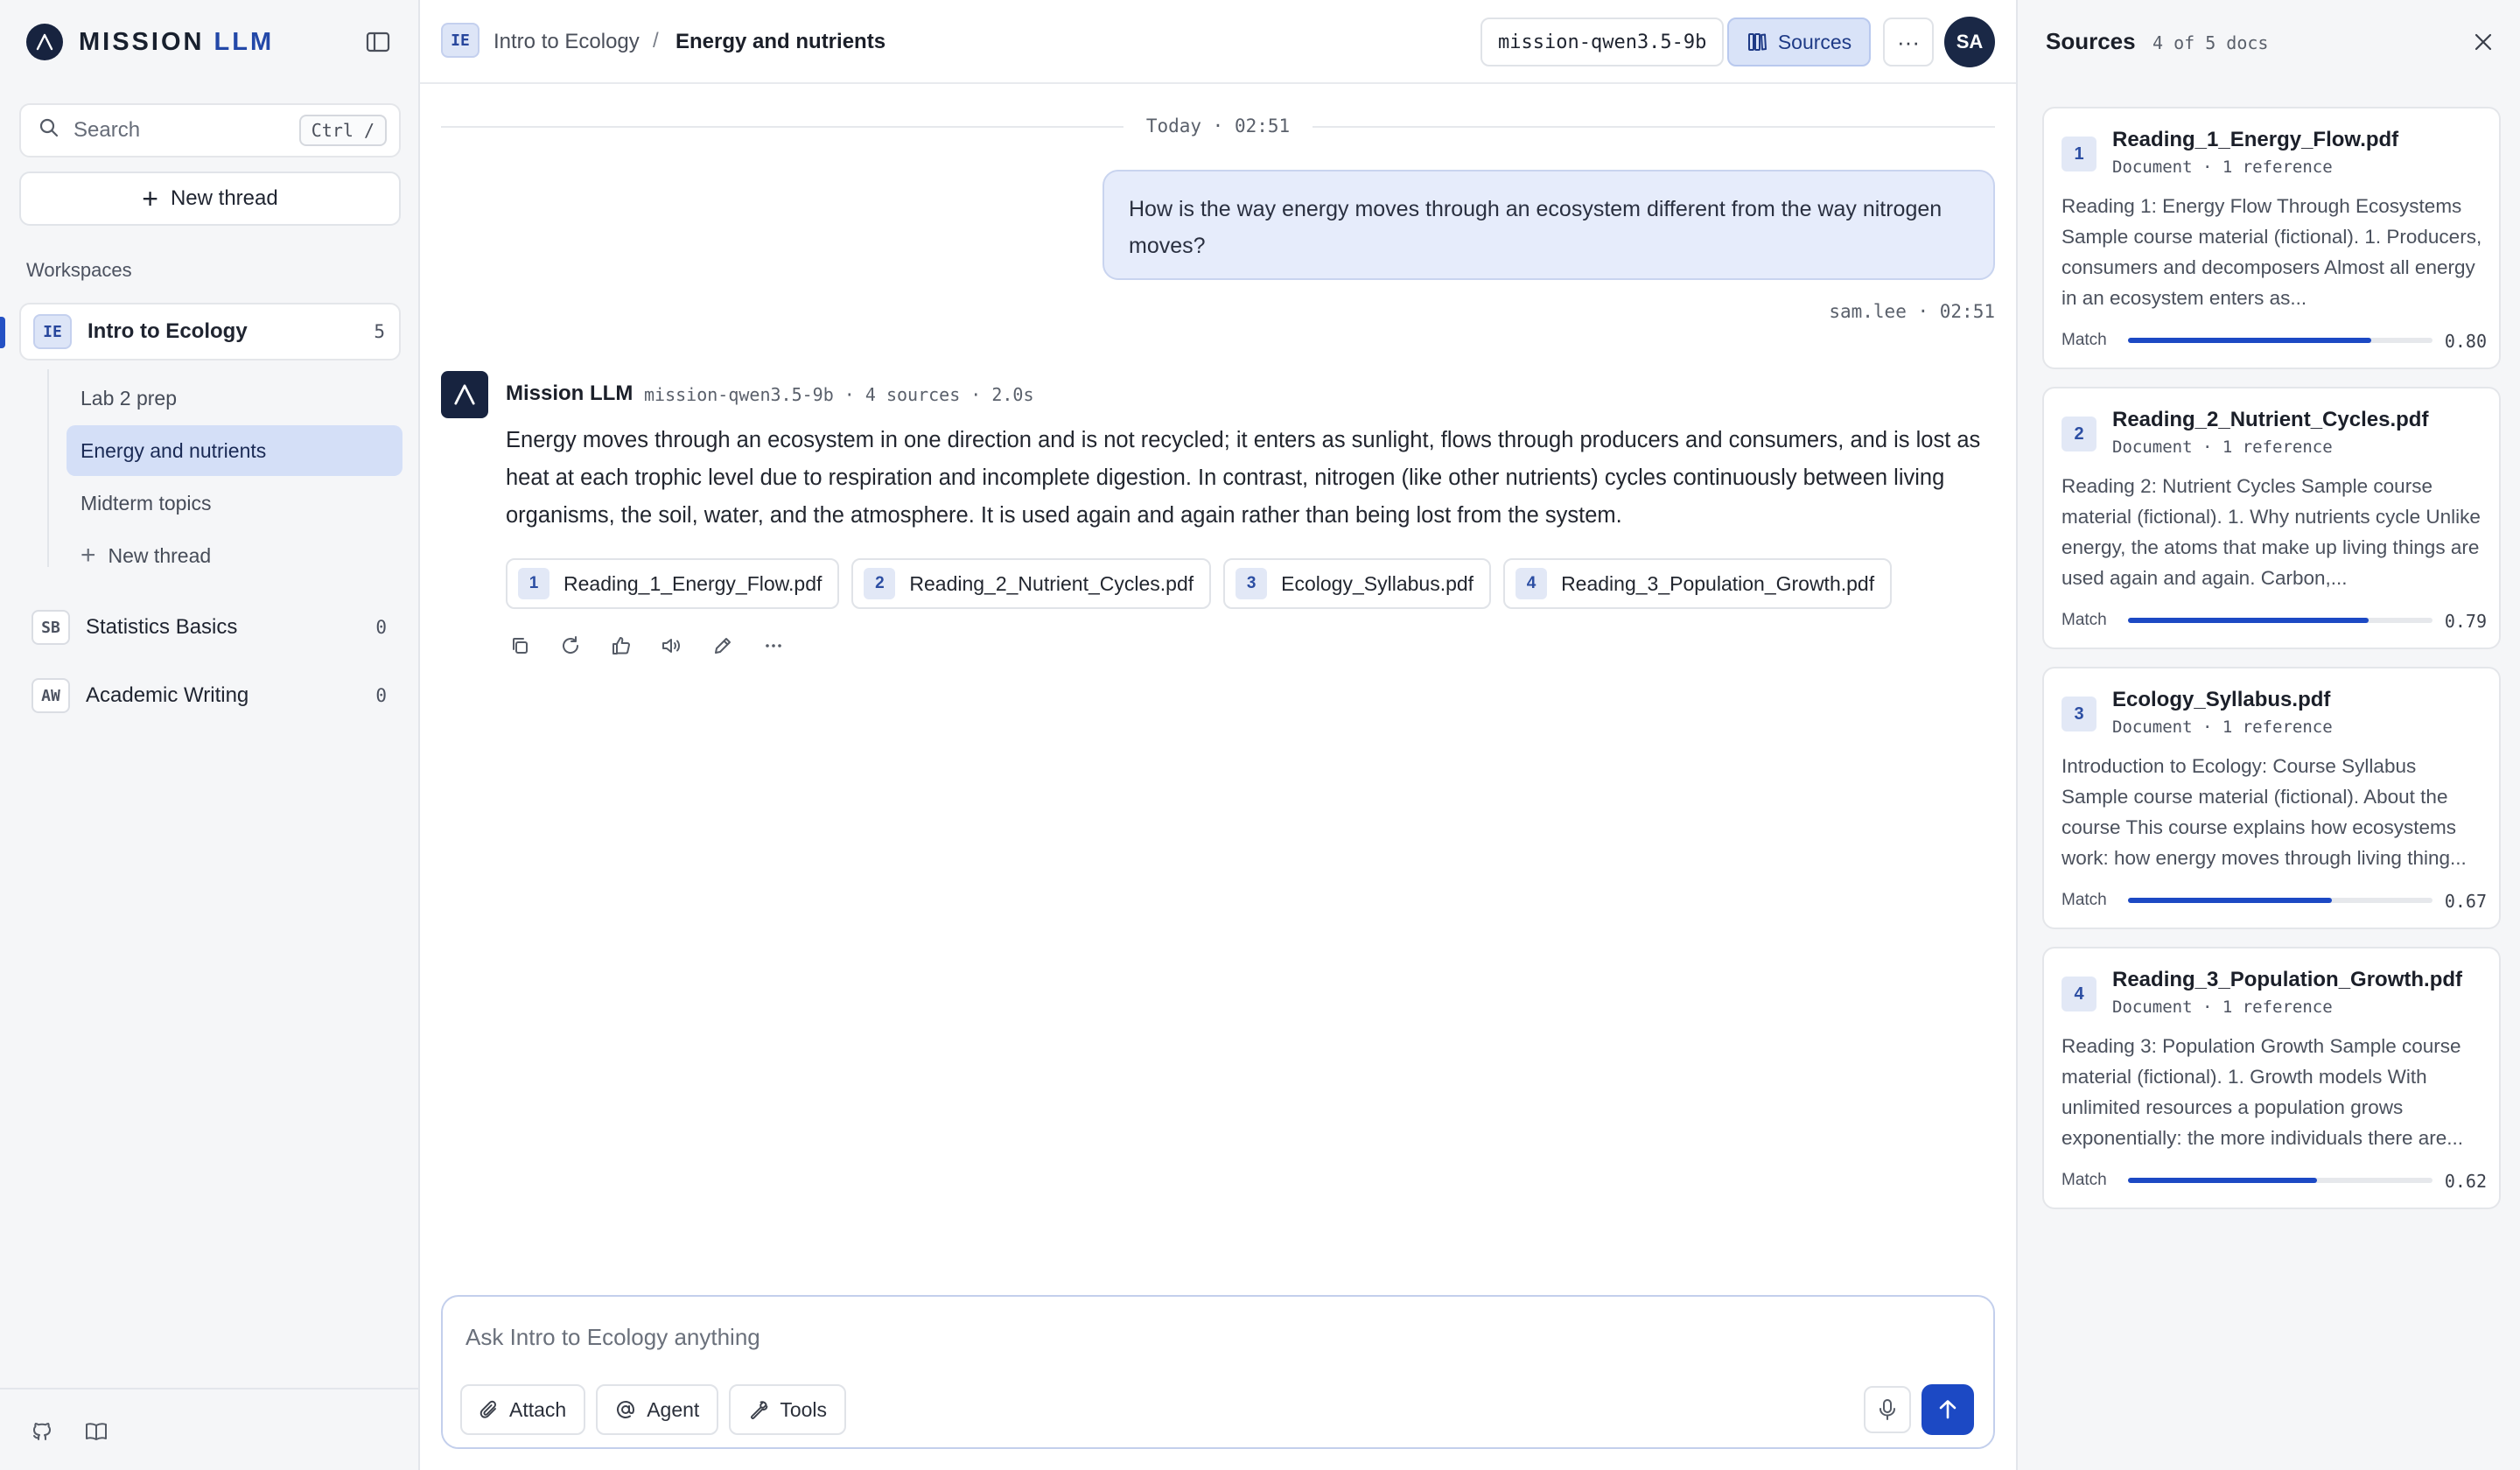  Describe the element at coordinates (647, 646) in the screenshot. I see `message-actions` at that location.